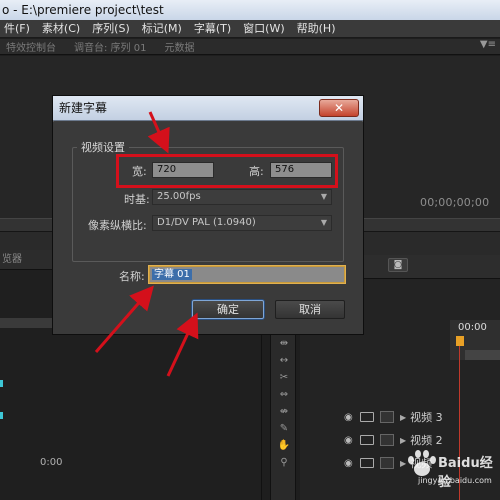  Describe the element at coordinates (111, 29) in the screenshot. I see `menu-sequence: 序列(S)` at that location.